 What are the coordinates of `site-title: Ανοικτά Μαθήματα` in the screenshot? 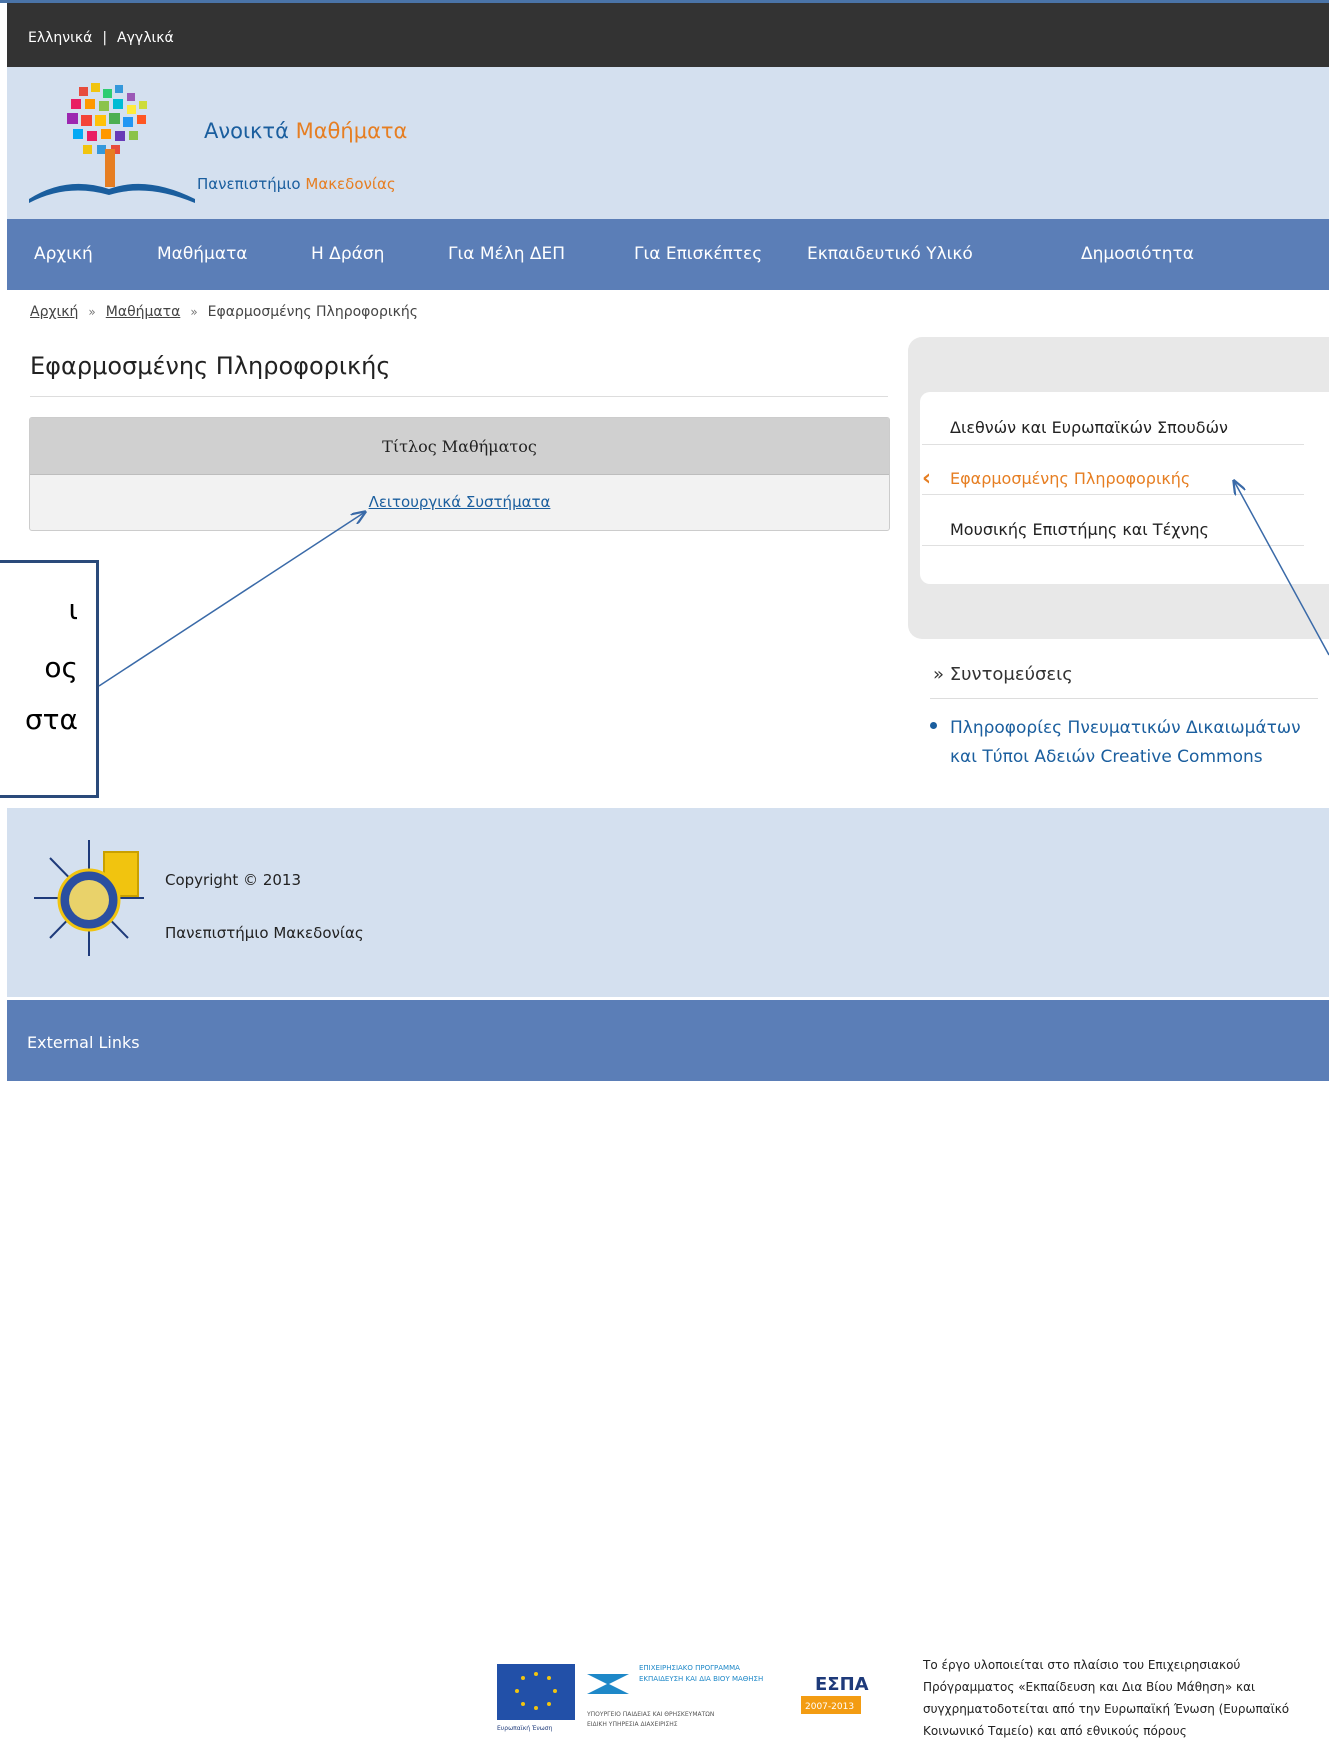 It's located at (305, 131).